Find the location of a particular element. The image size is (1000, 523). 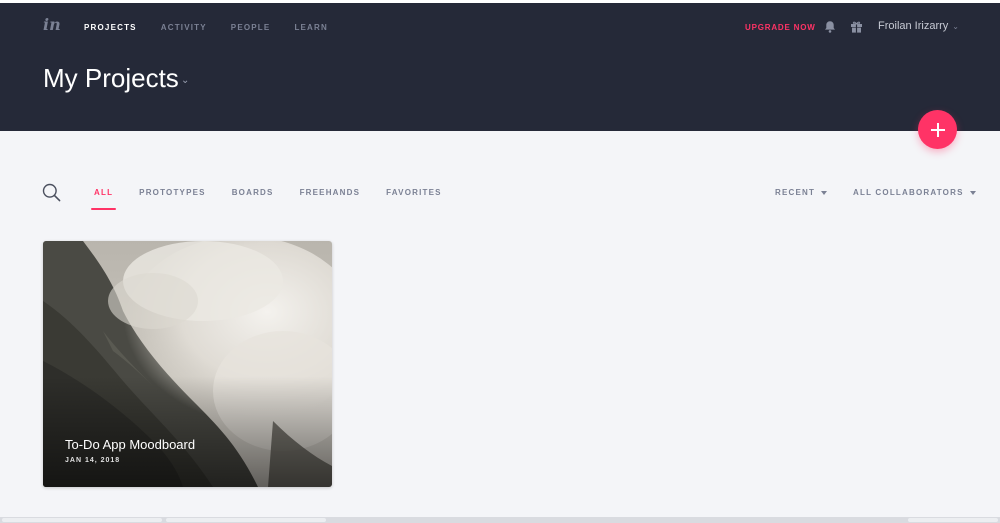

nav-item-activity: ACTIVITY is located at coordinates (184, 27).